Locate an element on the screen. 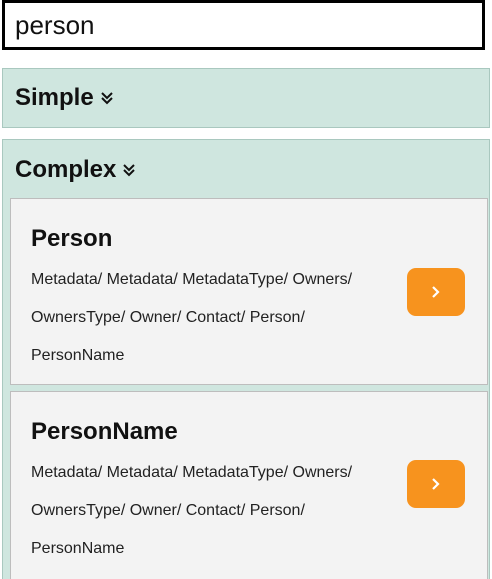 The image size is (492, 579). section-complex-header: Complex is located at coordinates (246, 170).